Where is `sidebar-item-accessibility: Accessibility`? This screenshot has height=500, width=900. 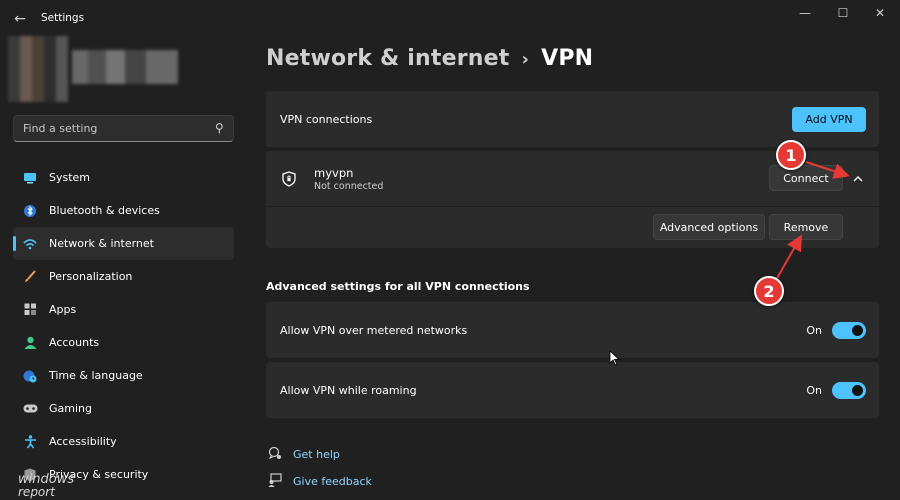
sidebar-item-accessibility: Accessibility is located at coordinates (123, 441).